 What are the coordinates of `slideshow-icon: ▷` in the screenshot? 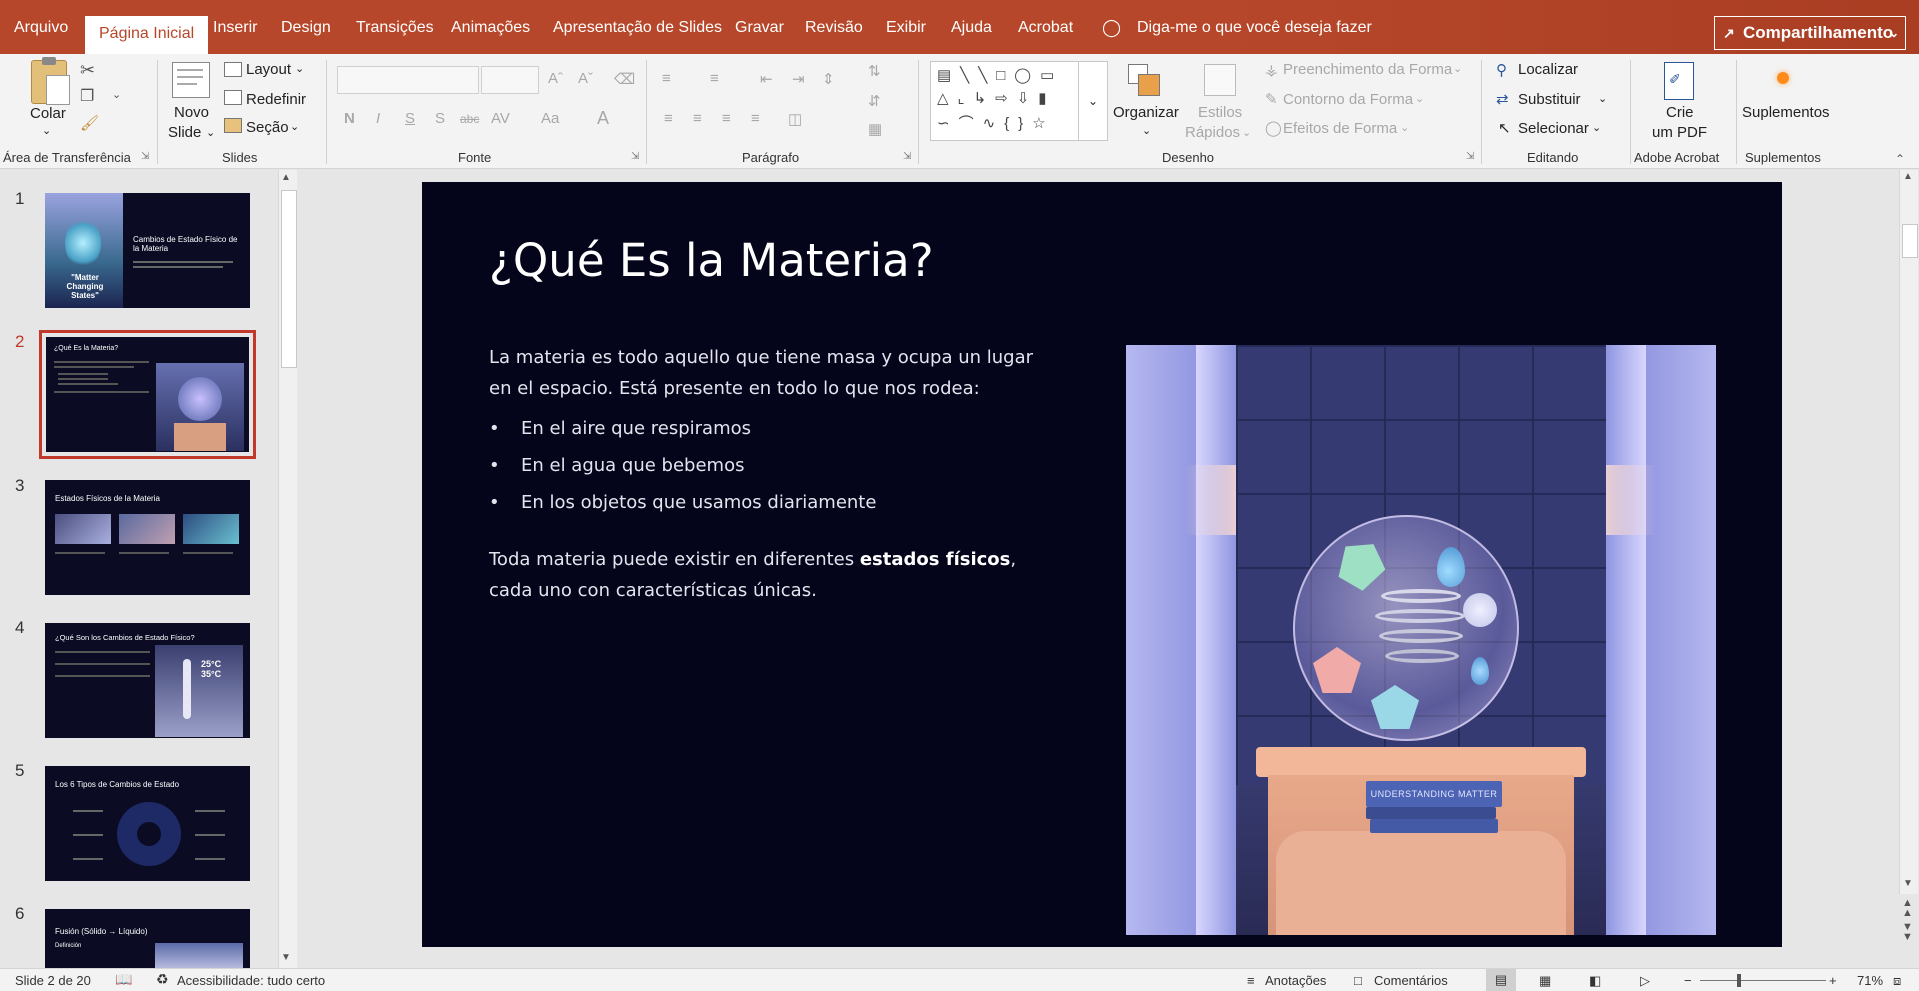 It's located at (1645, 981).